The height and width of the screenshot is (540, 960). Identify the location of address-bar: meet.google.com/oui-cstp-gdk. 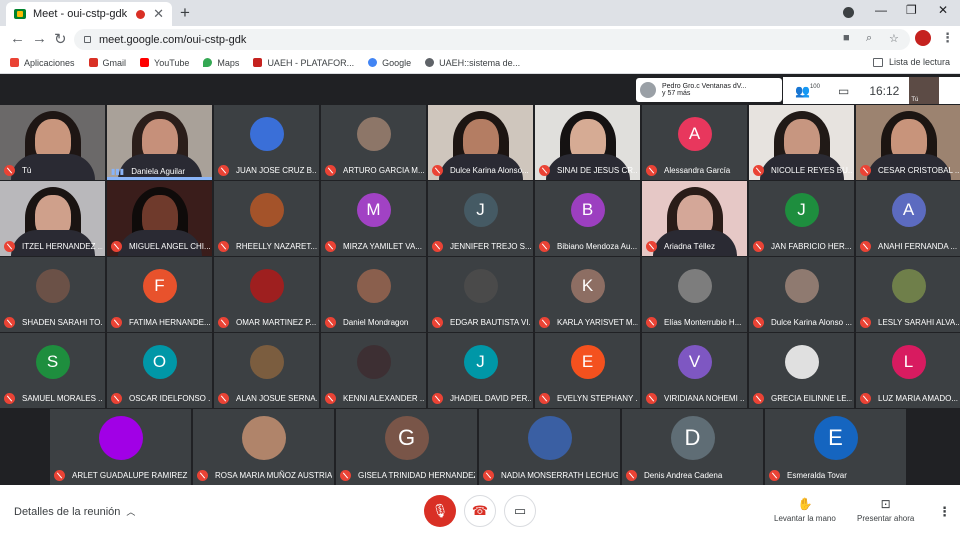
(492, 39).